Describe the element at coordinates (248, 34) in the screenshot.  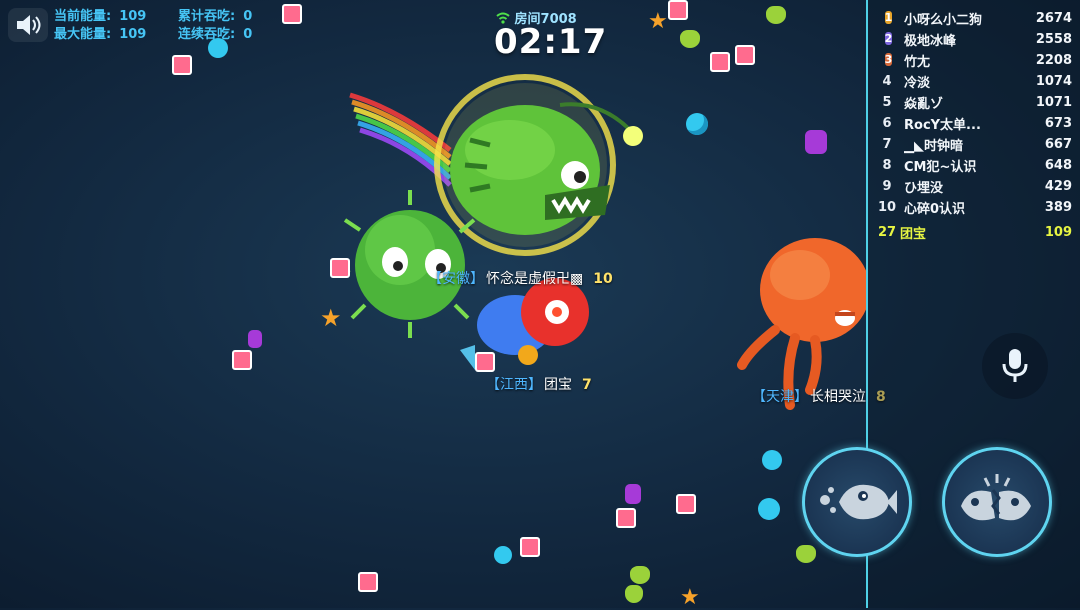
I see `streak-eaten-value: 0` at that location.